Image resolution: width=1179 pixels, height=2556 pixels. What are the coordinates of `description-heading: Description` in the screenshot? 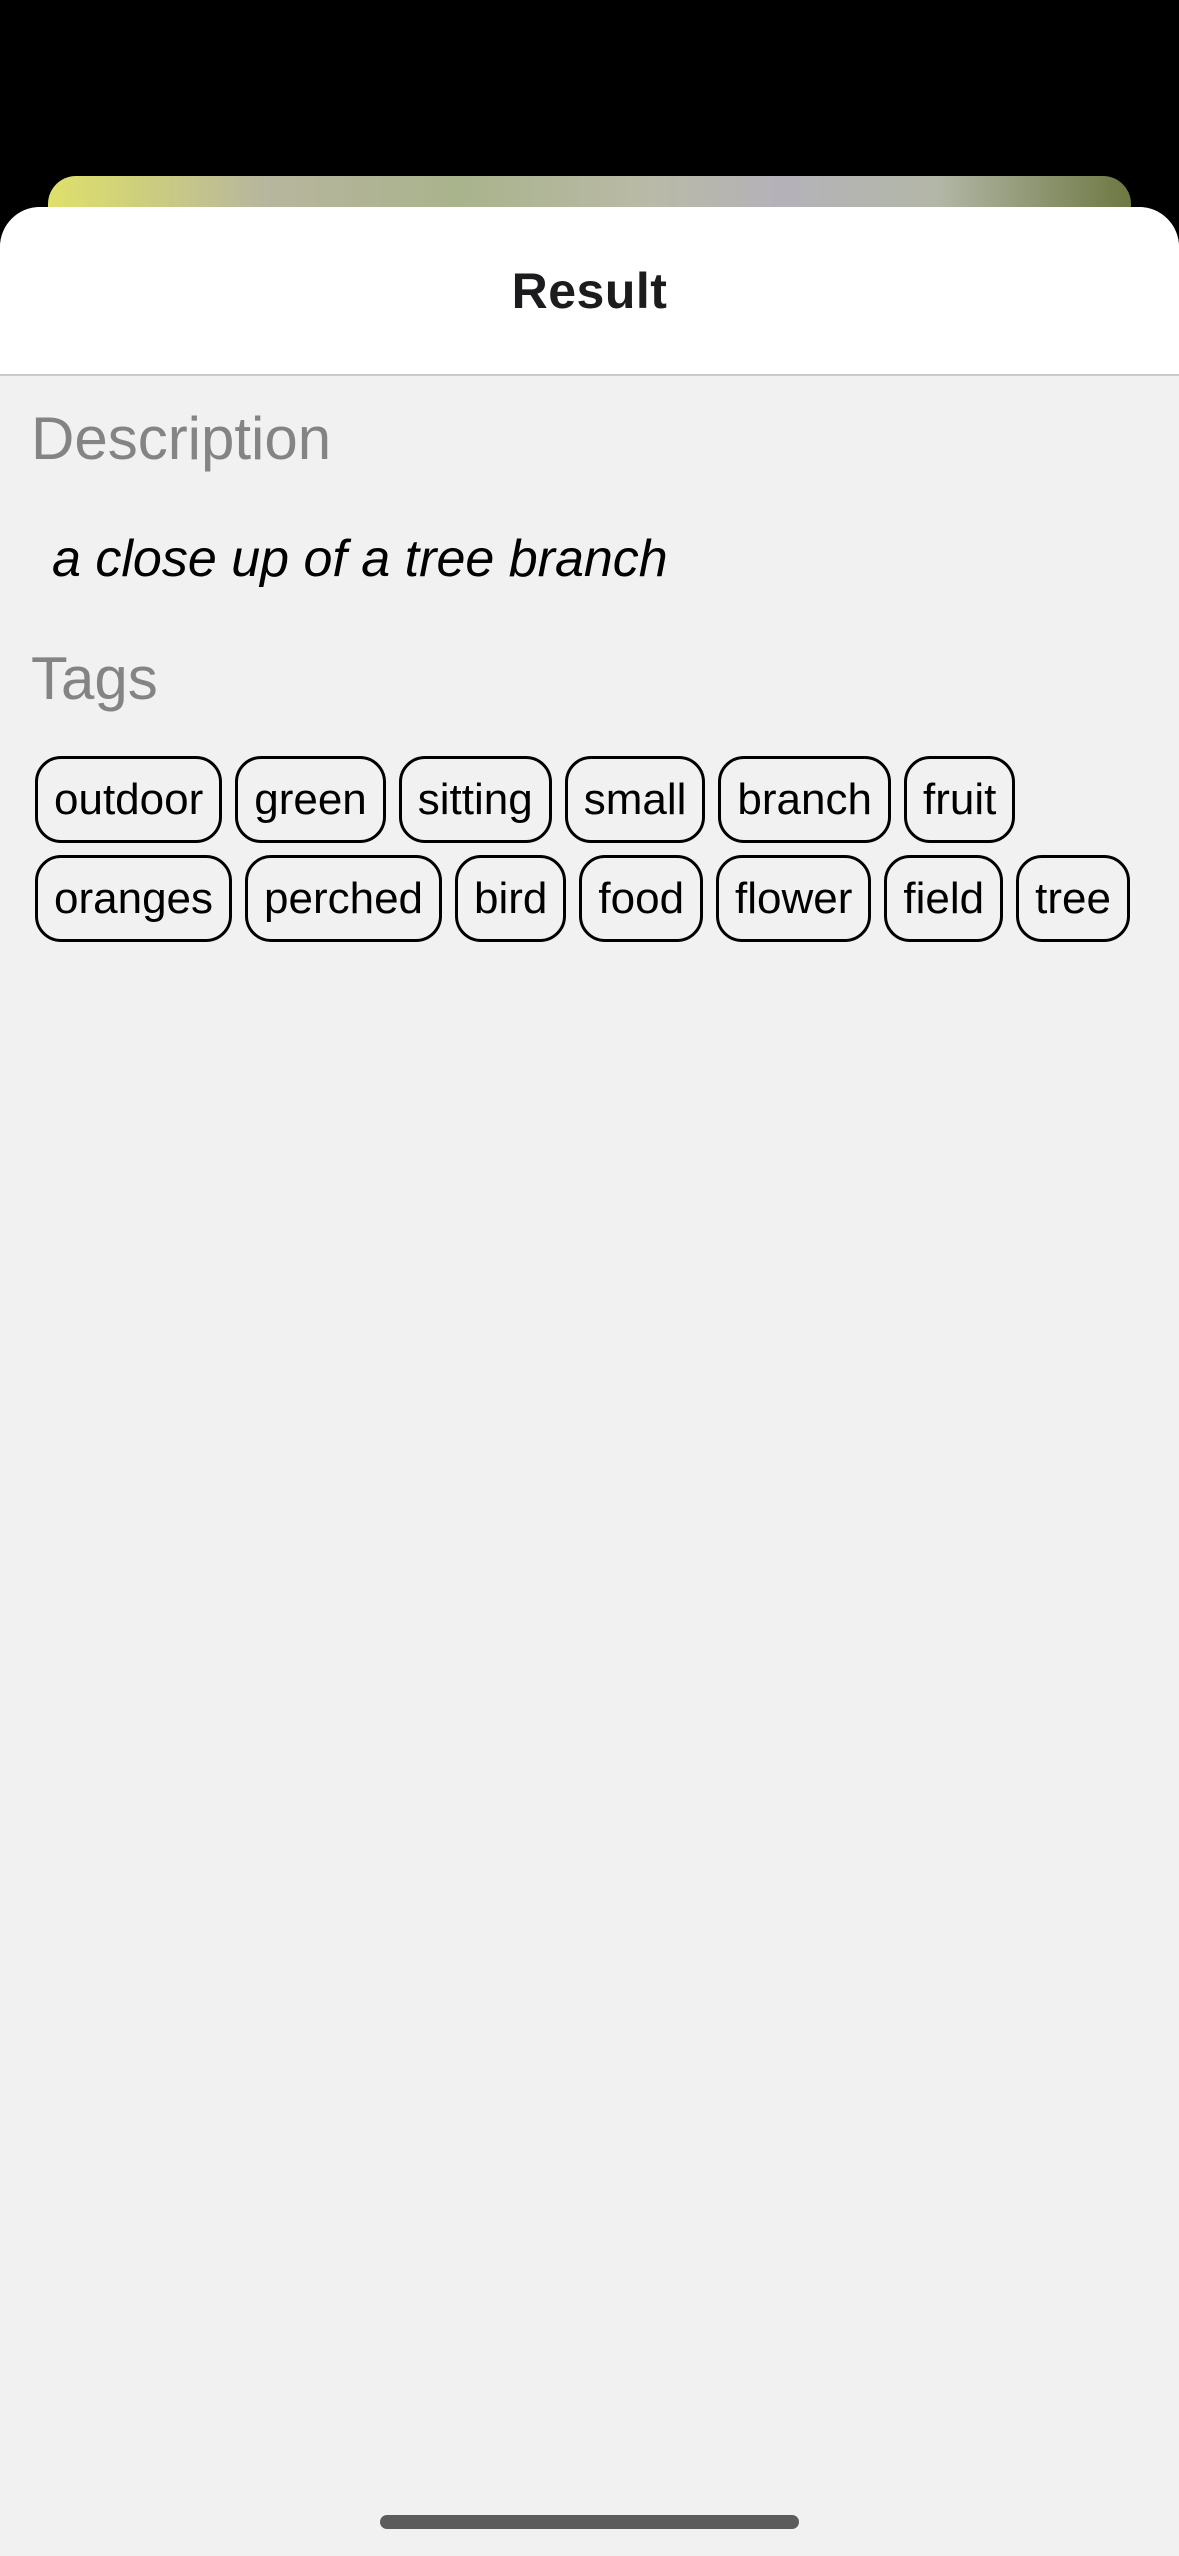 It's located at (181, 438).